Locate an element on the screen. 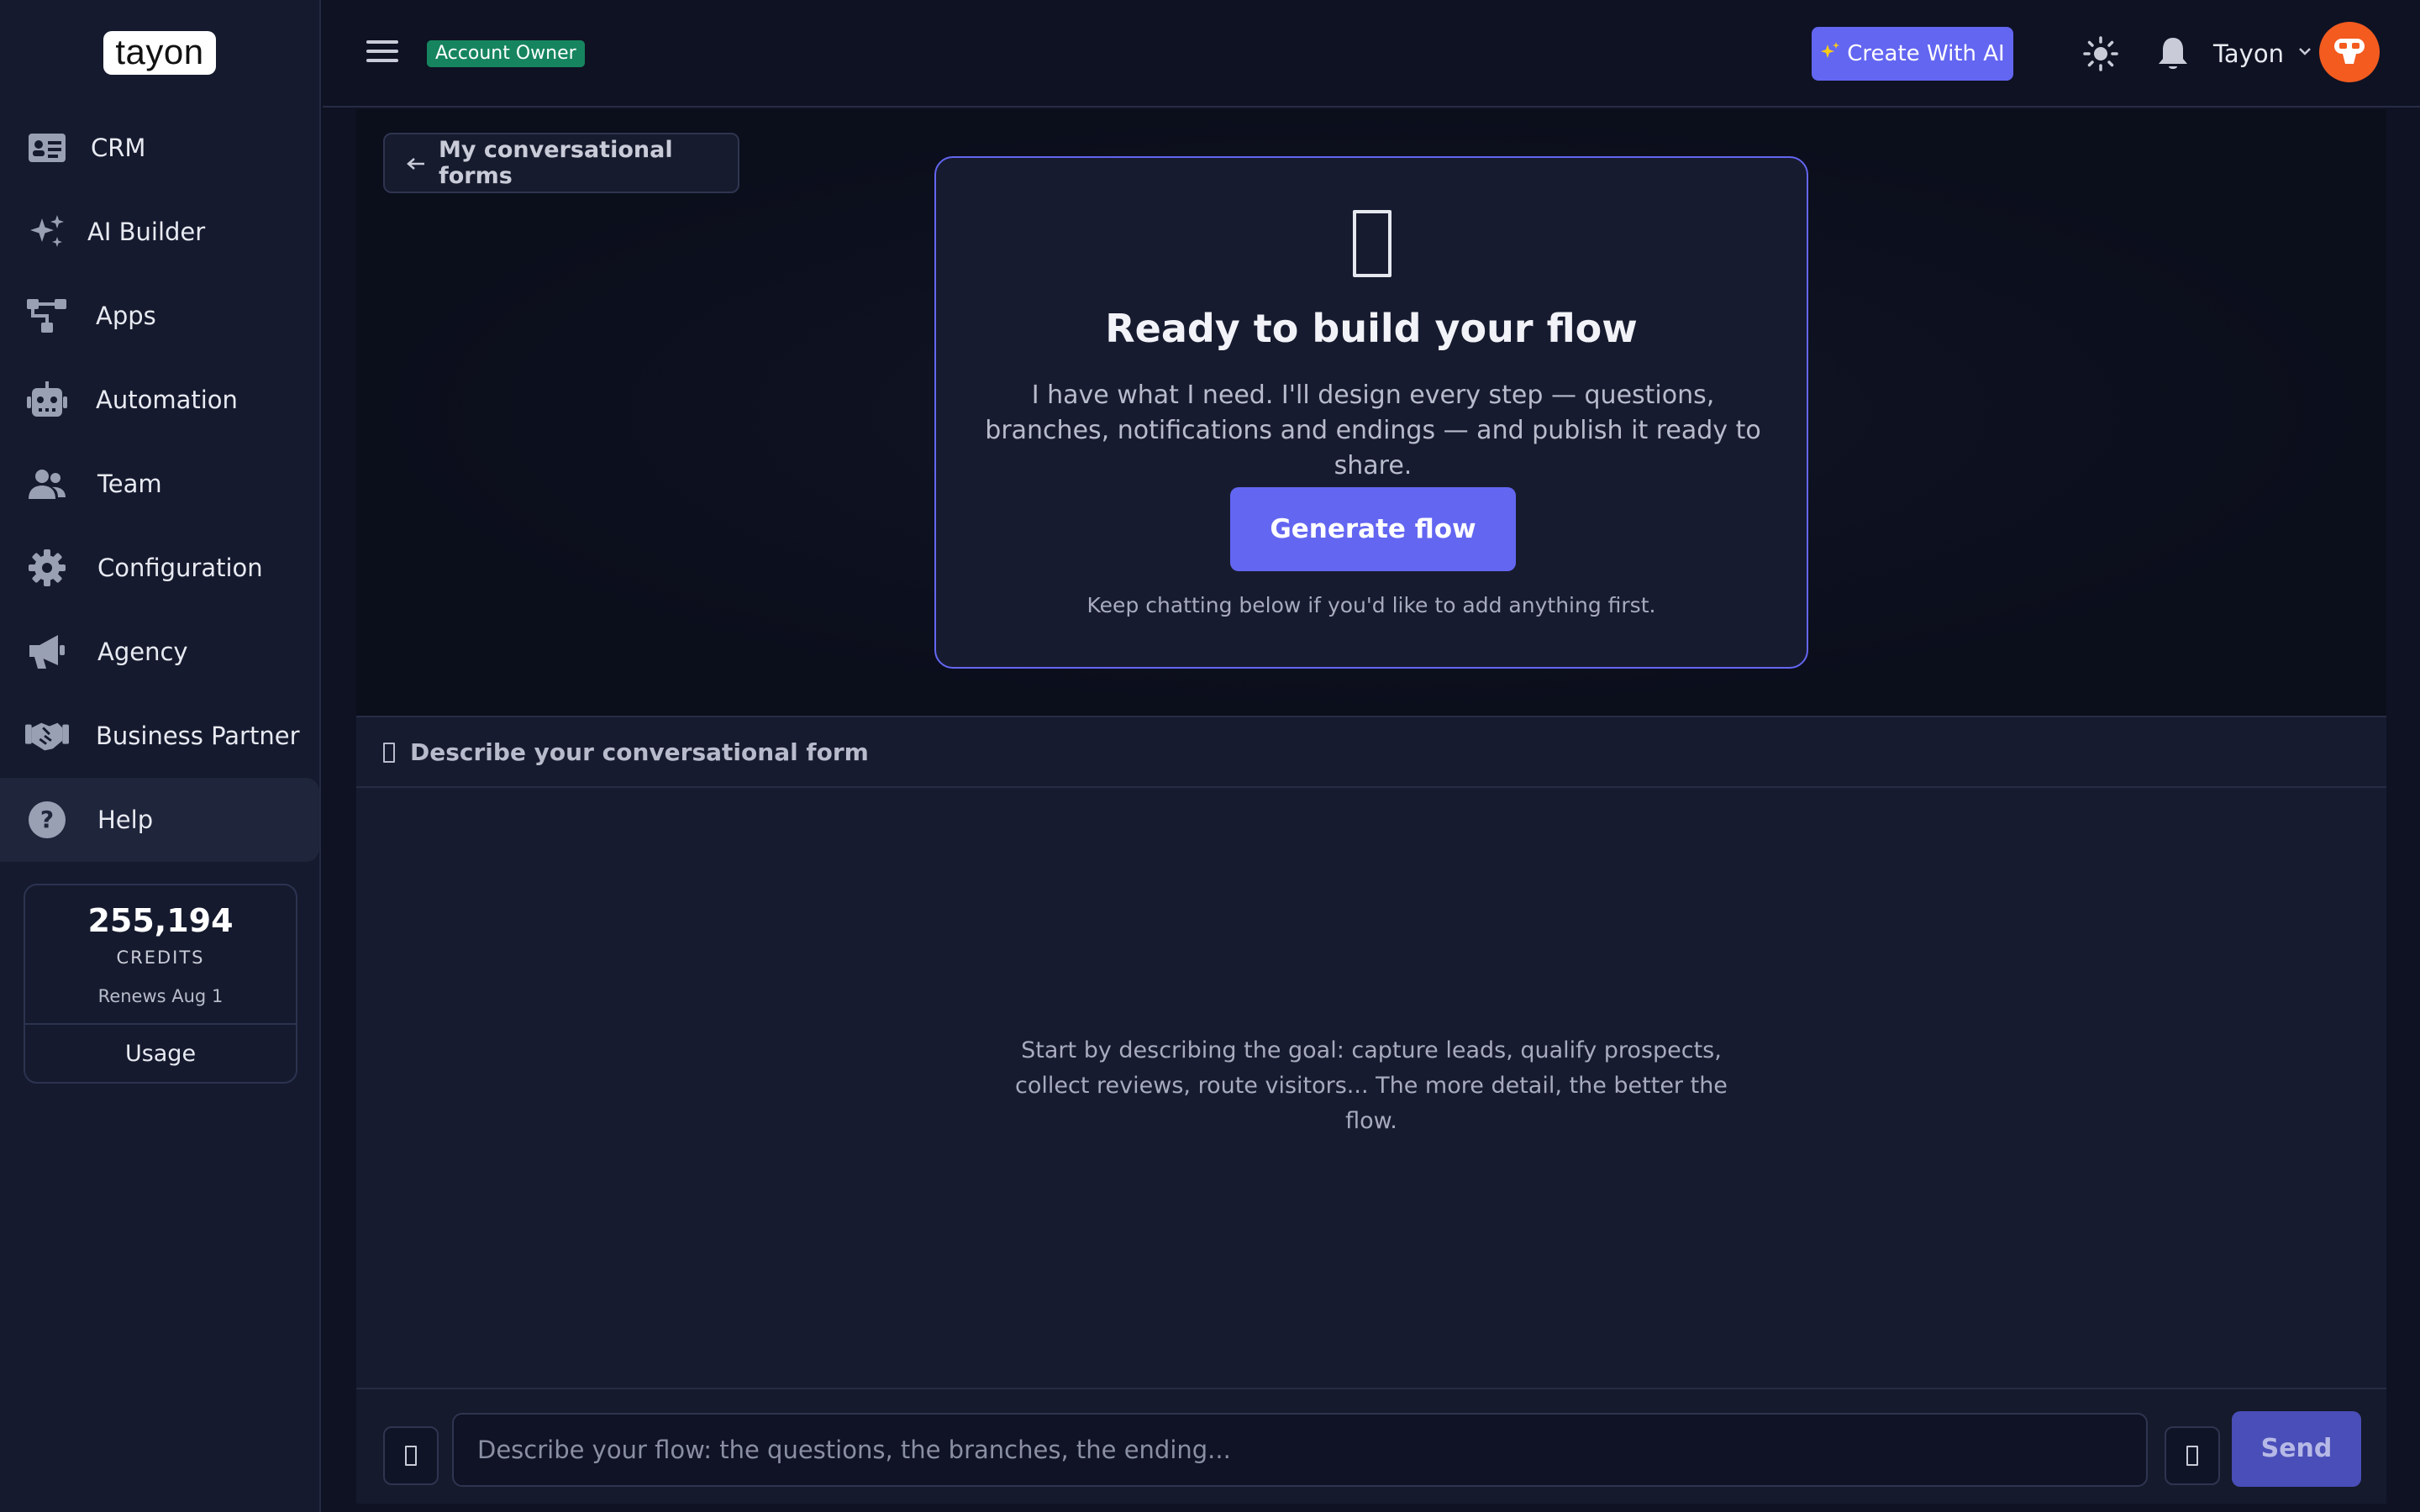 The width and height of the screenshot is (2420, 1512). users-icon is located at coordinates (47, 484).